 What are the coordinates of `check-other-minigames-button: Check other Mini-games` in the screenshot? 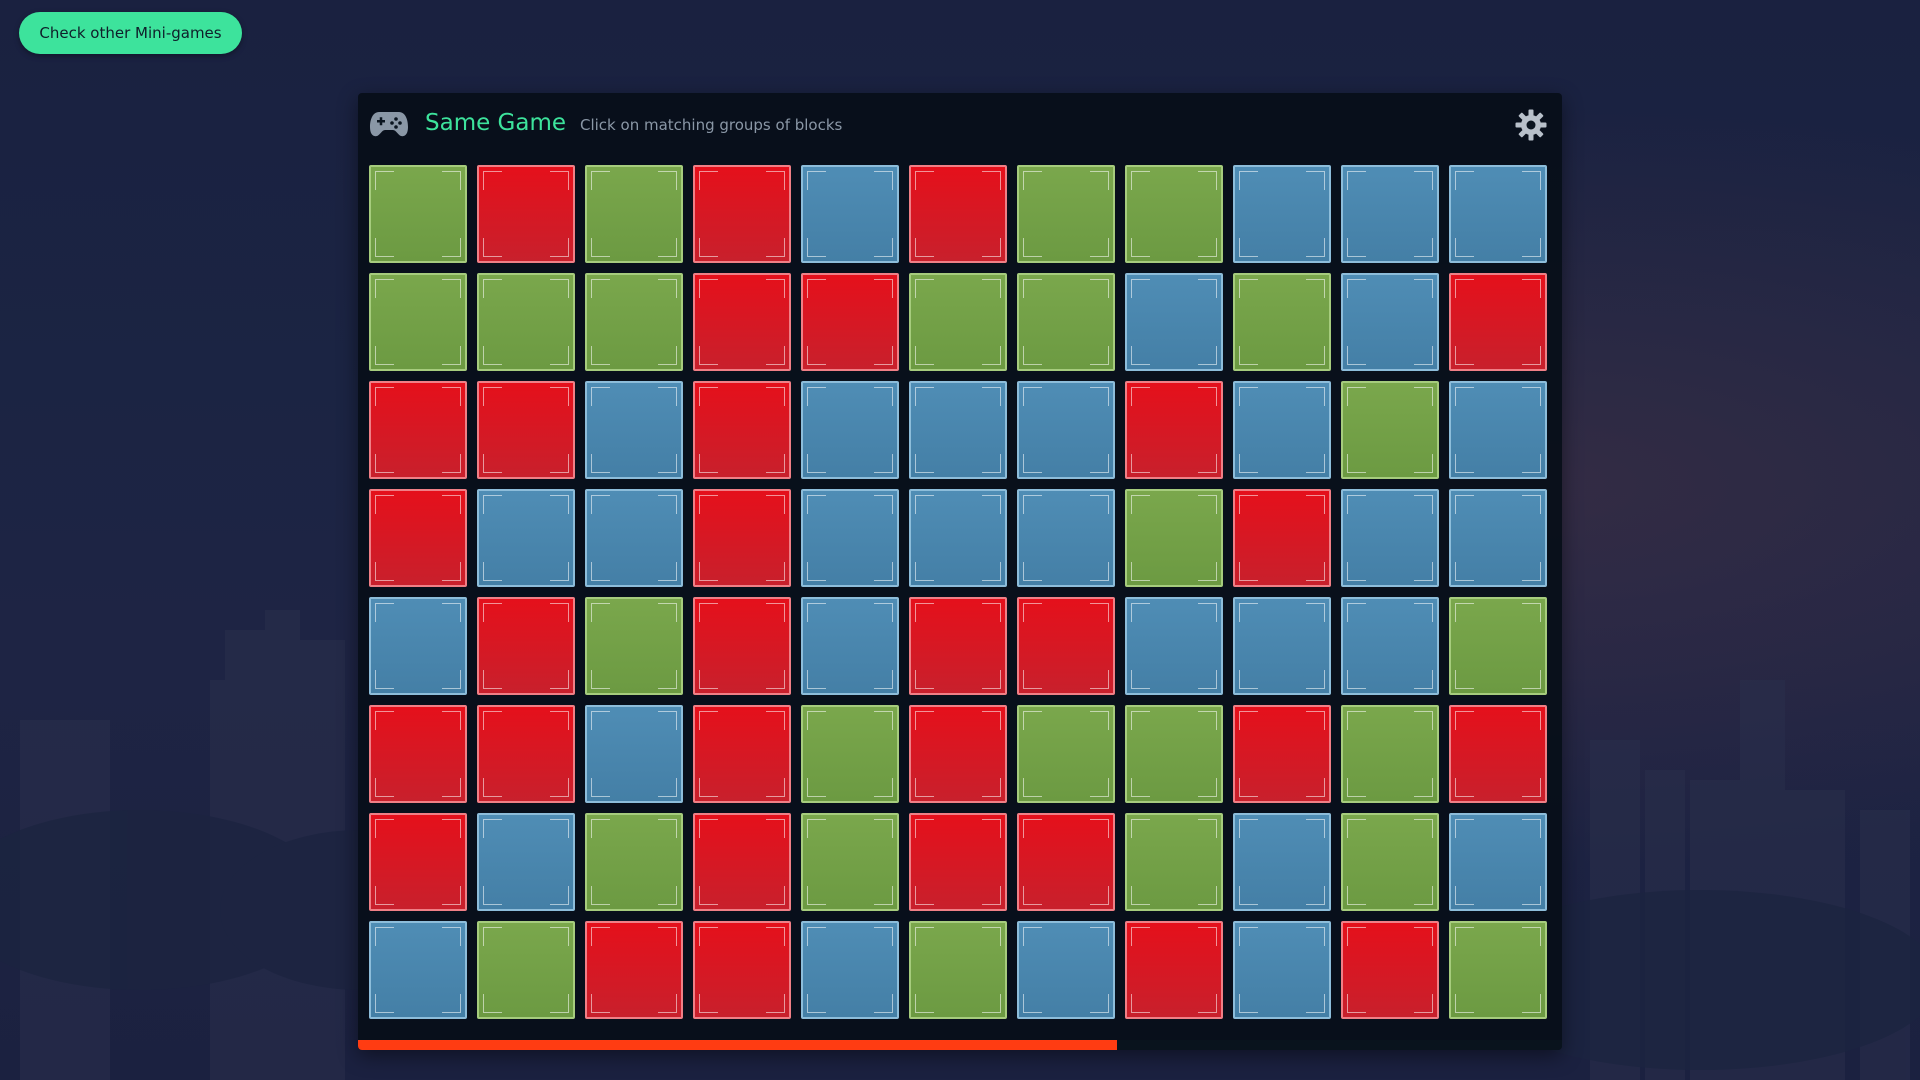 It's located at (130, 33).